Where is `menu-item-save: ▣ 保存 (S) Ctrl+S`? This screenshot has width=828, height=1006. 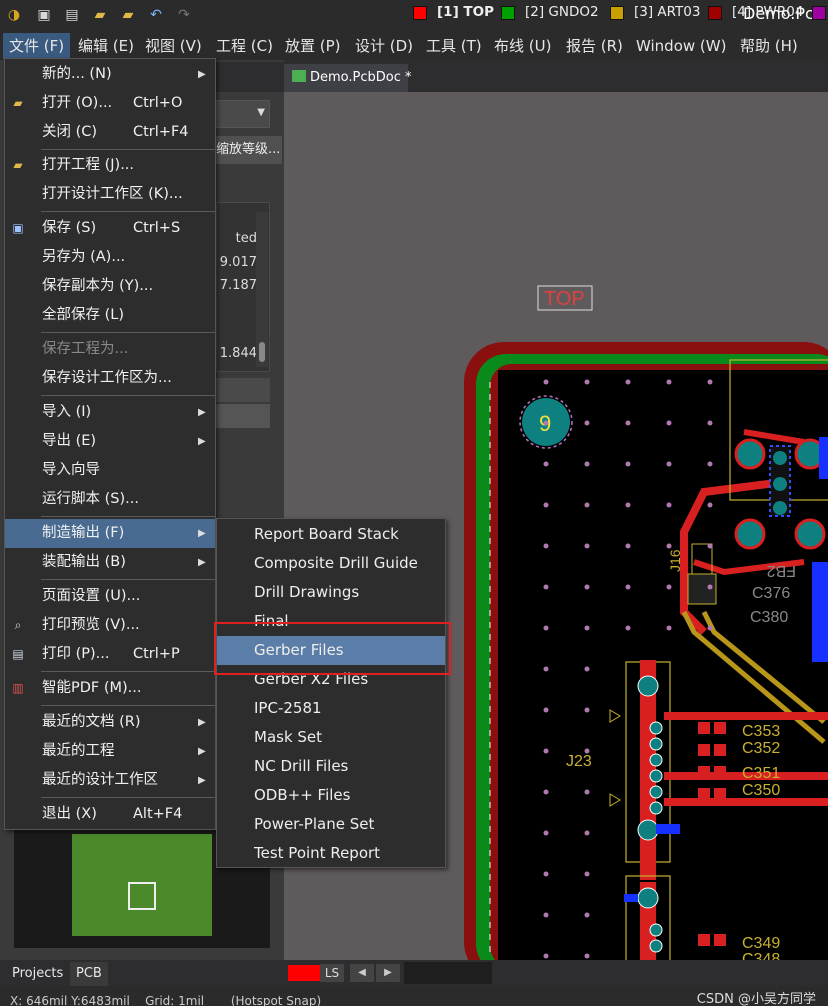 menu-item-save: ▣ 保存 (S) Ctrl+S is located at coordinates (110, 228).